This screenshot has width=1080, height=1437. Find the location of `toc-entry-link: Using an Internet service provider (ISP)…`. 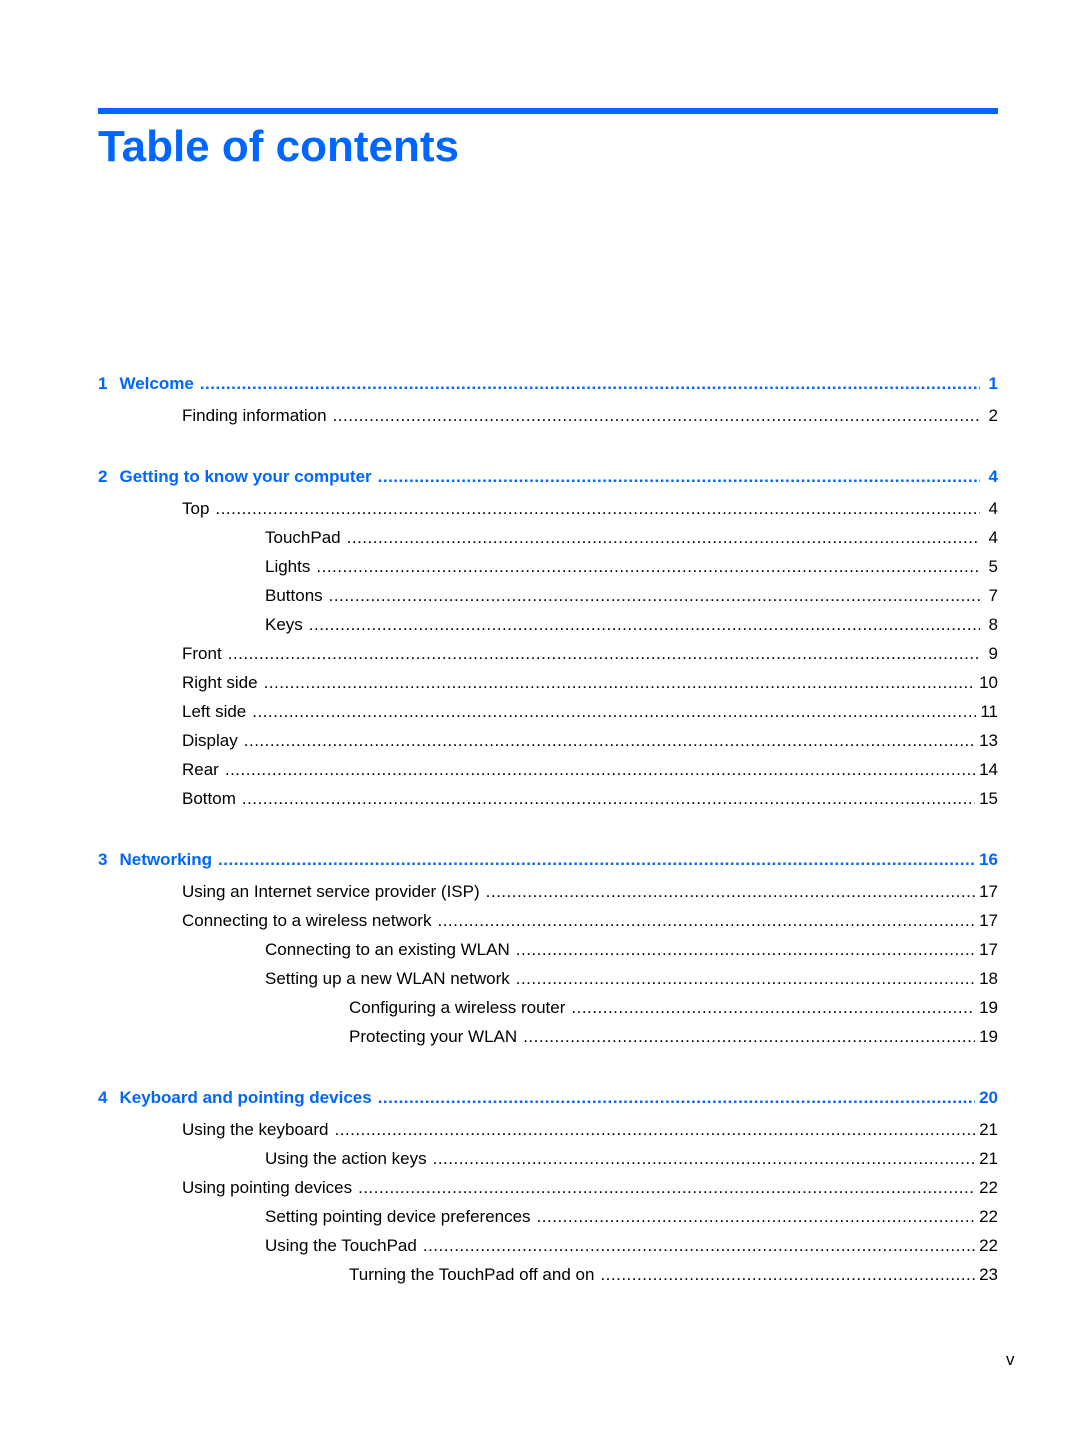

toc-entry-link: Using an Internet service provider (ISP)… is located at coordinates (548, 891).